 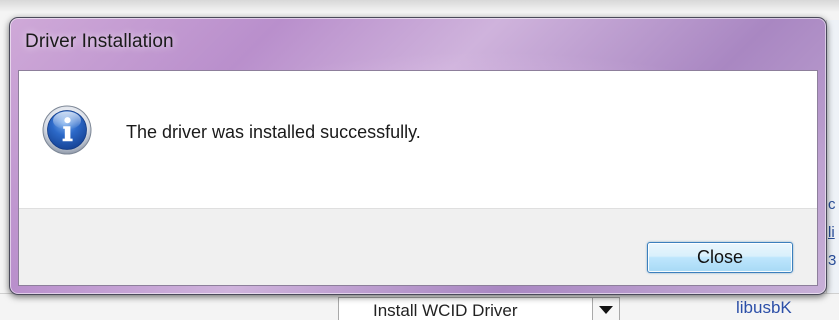 What do you see at coordinates (99, 41) in the screenshot?
I see `dialog-title: Driver Installation` at bounding box center [99, 41].